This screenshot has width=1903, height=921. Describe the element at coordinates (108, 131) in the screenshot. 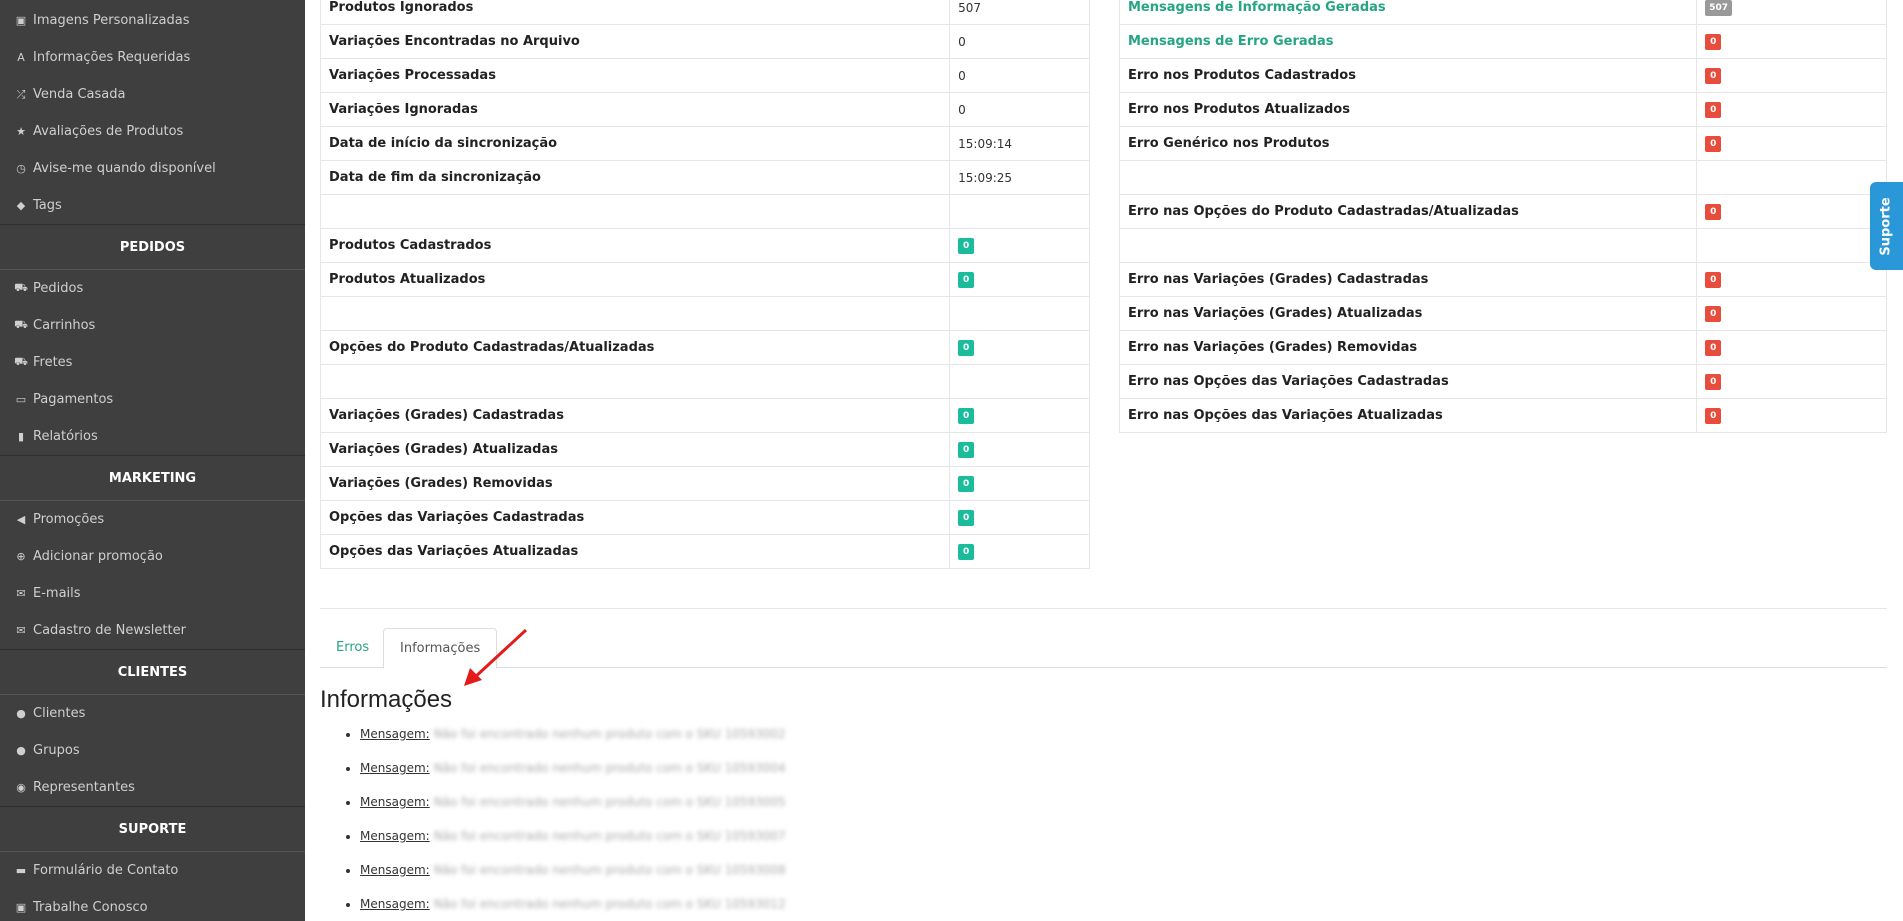

I see `sidebar-item-label: Avaliações de Produtos` at that location.